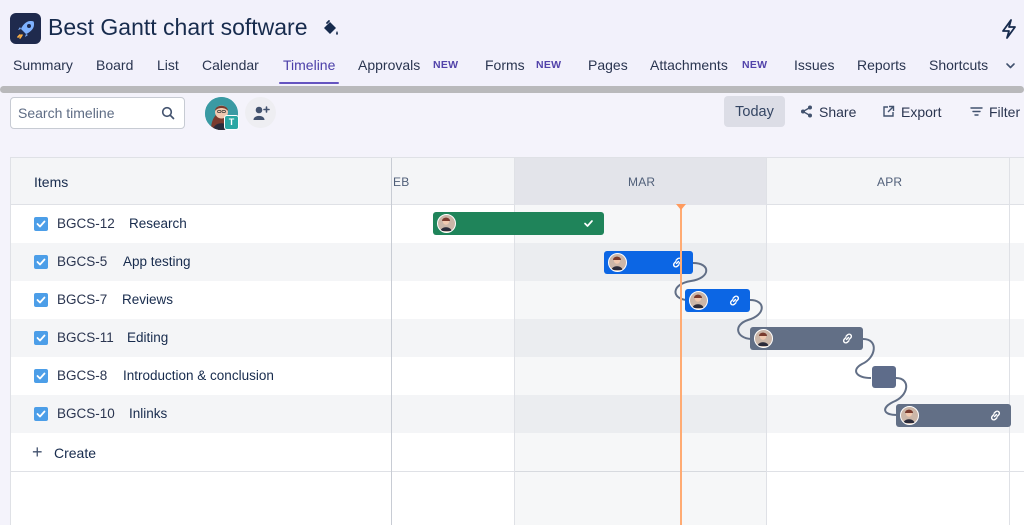 The height and width of the screenshot is (525, 1024). What do you see at coordinates (85, 113) in the screenshot?
I see `search-input` at bounding box center [85, 113].